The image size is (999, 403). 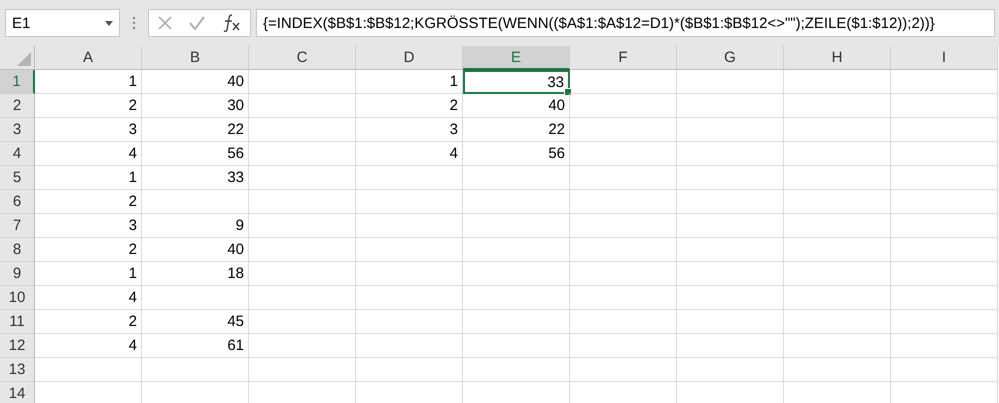 What do you see at coordinates (625, 23) in the screenshot?
I see `formula-bar: {=INDEX($B$1:$B$12;KGRÖSSTE(WENN(($A$1:$A$12=D1)*($B$1:$B$12<>"");ZEILE($1:$12));2))}` at bounding box center [625, 23].